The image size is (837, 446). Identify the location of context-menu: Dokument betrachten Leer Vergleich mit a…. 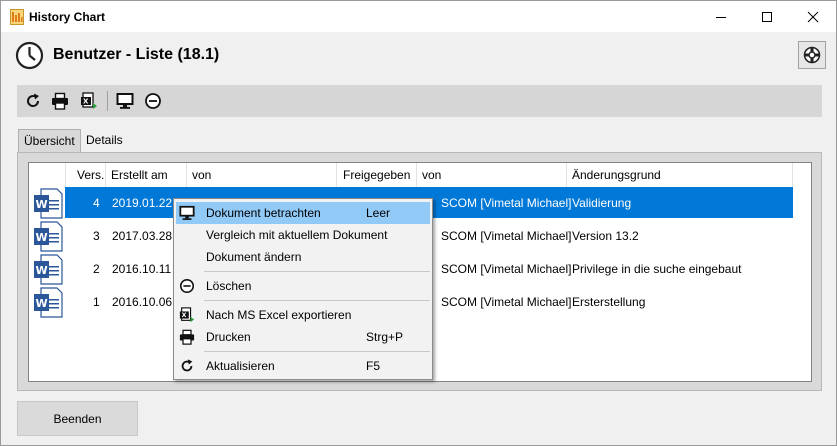
(303, 289).